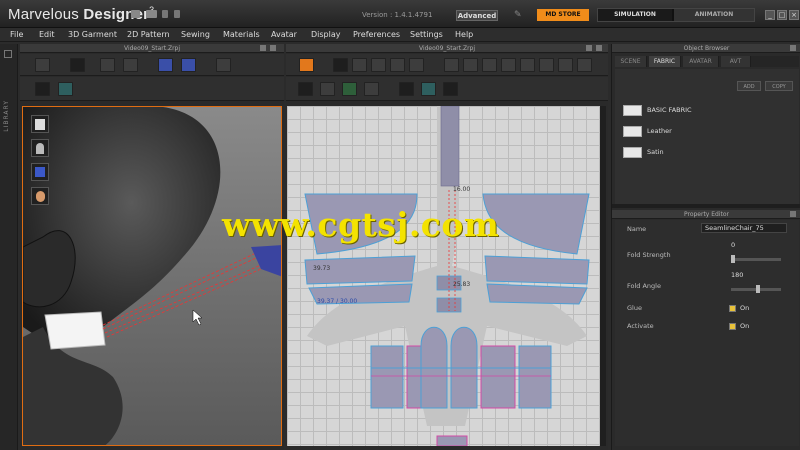 This screenshot has height=450, width=800. What do you see at coordinates (450, 89) in the screenshot?
I see `graphic-tool` at bounding box center [450, 89].